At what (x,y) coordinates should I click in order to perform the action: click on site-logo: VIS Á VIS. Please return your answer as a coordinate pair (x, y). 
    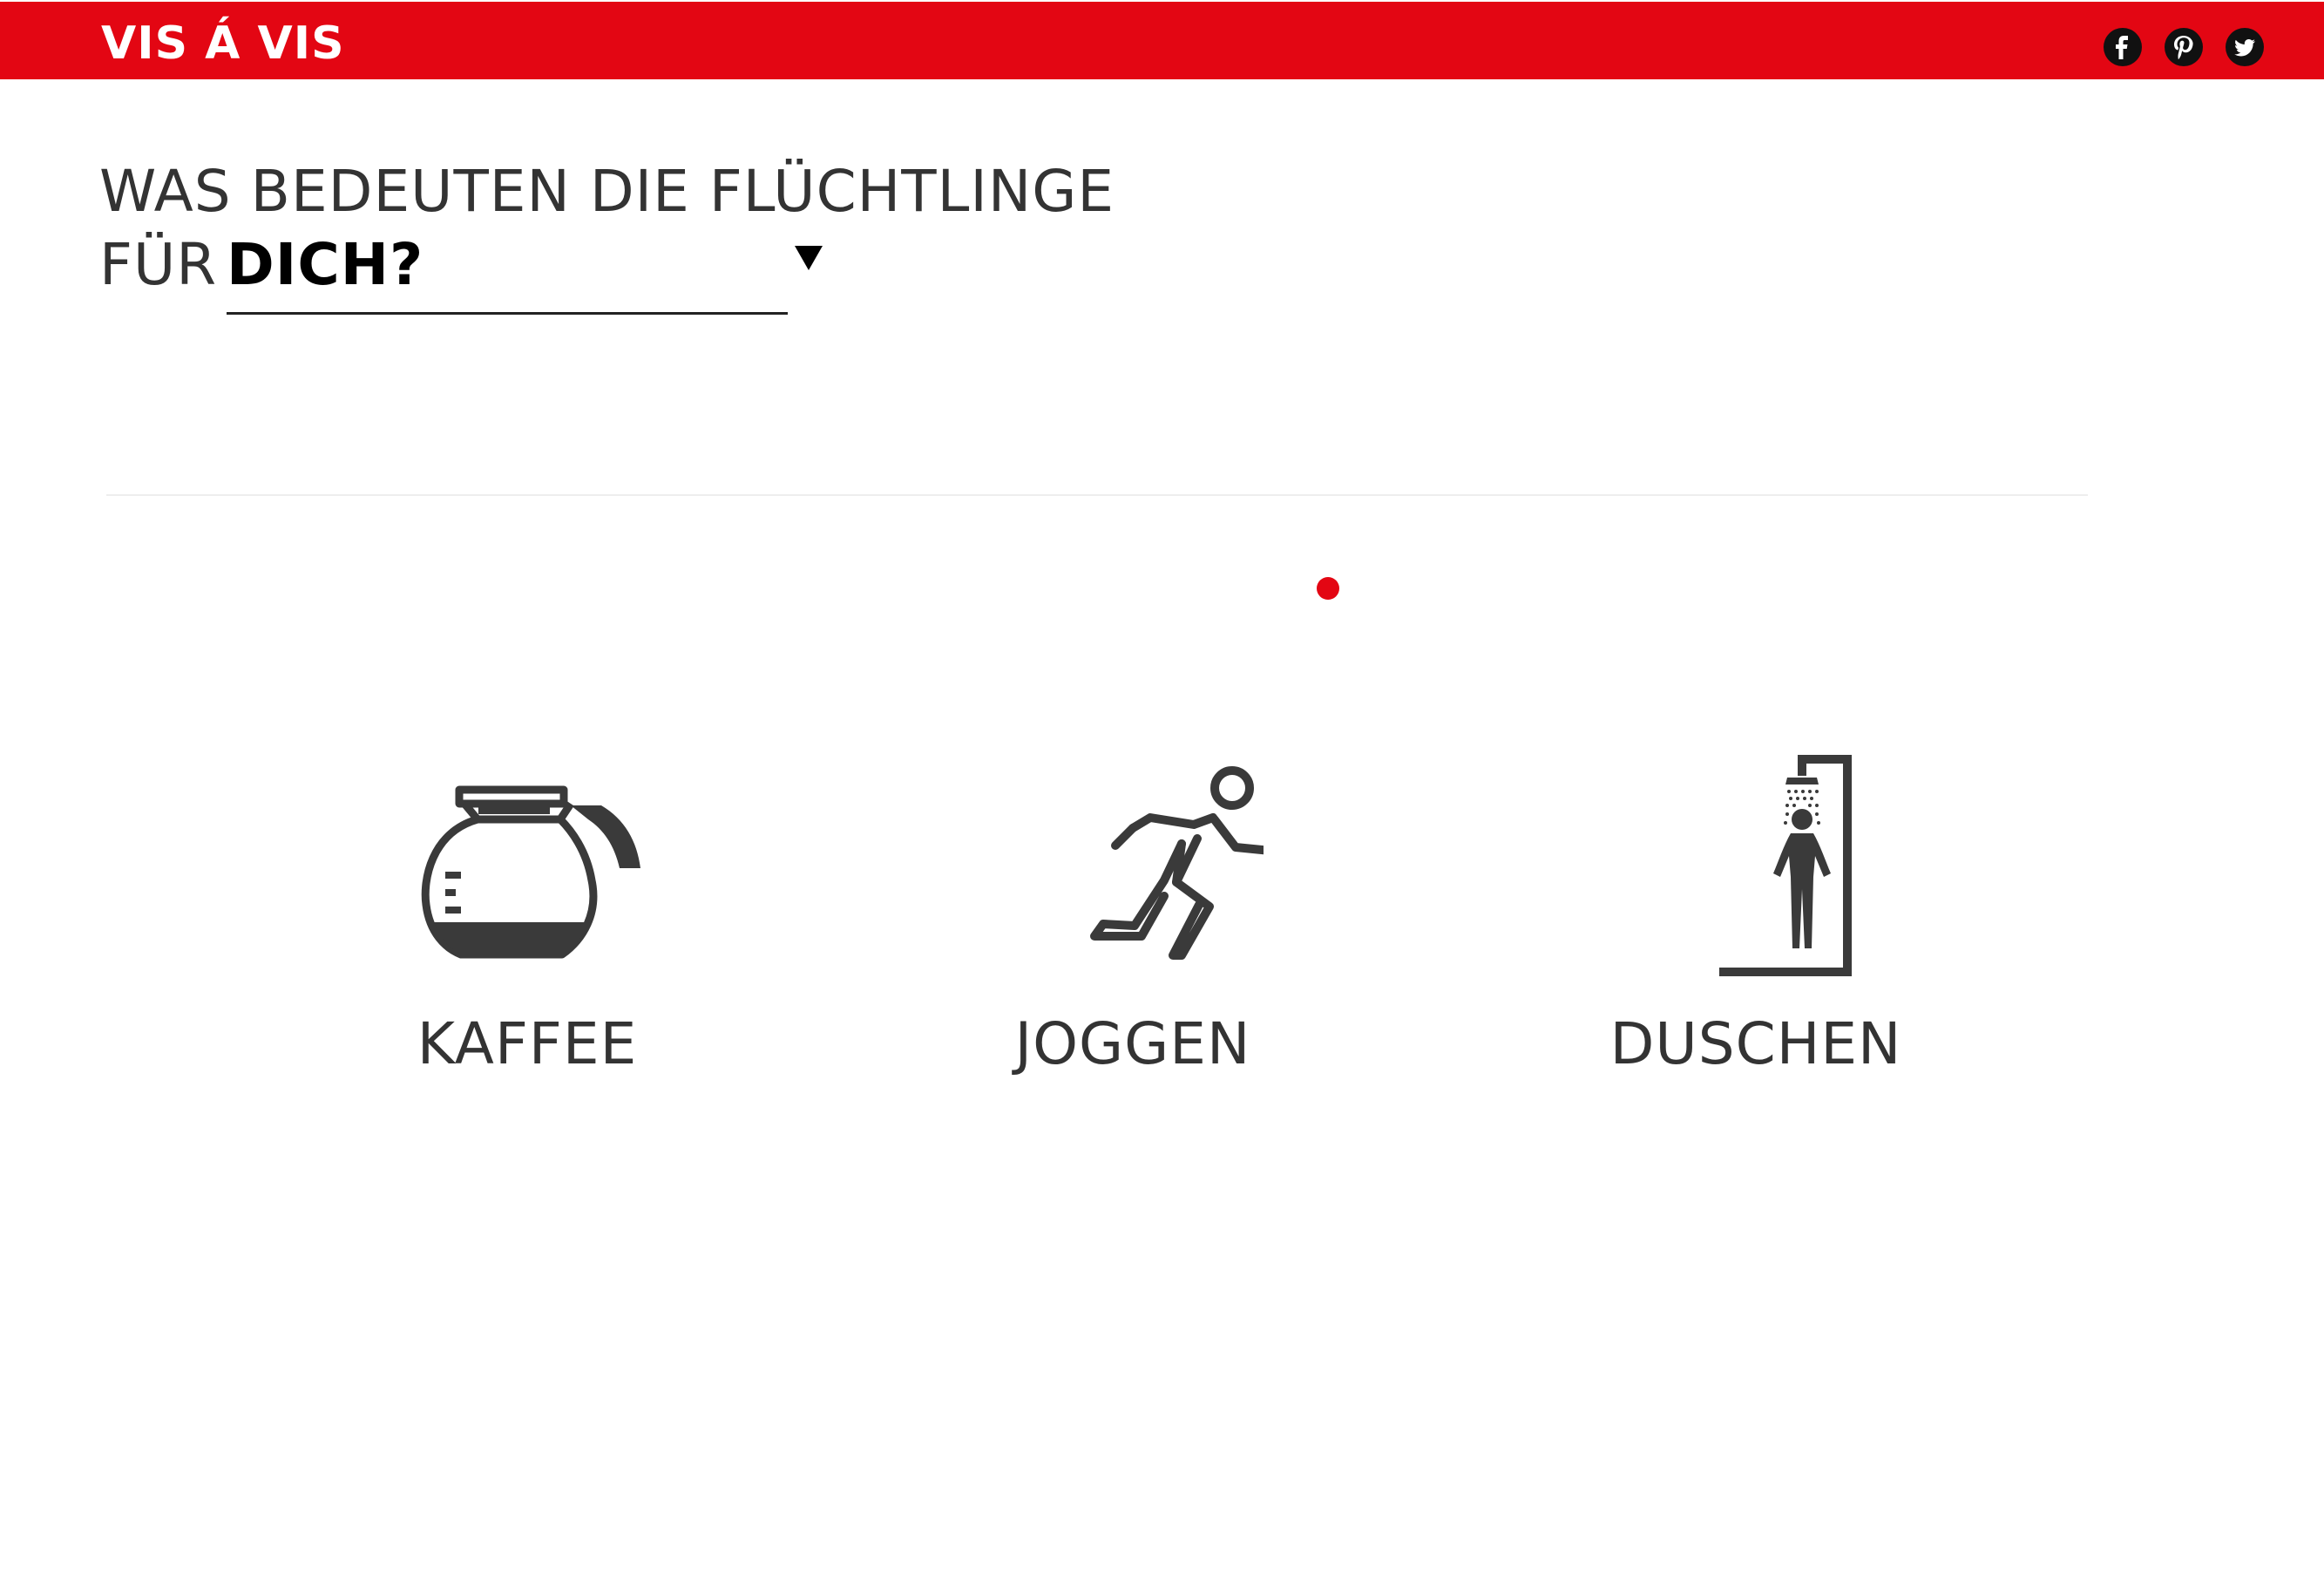
    Looking at the image, I should click on (223, 44).